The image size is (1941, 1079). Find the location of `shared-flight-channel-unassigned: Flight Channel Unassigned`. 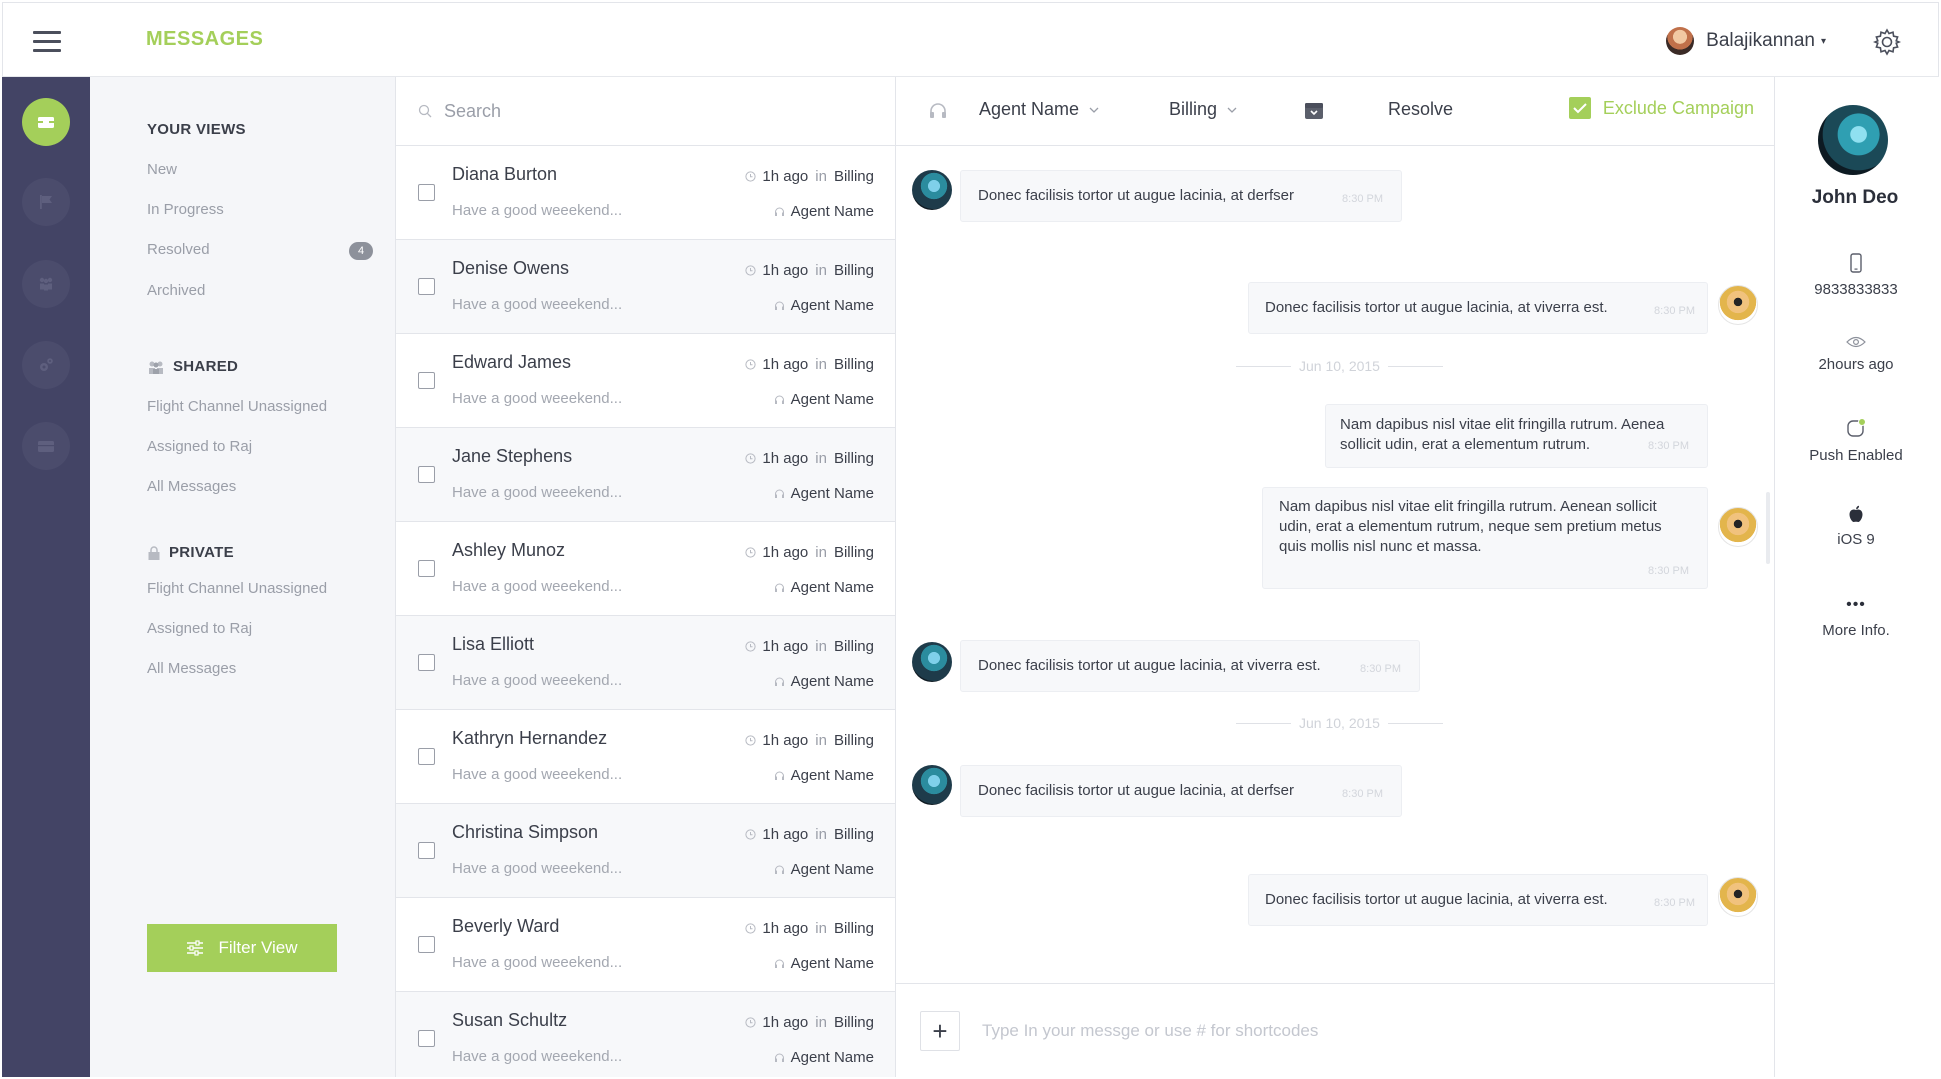

shared-flight-channel-unassigned: Flight Channel Unassigned is located at coordinates (237, 406).